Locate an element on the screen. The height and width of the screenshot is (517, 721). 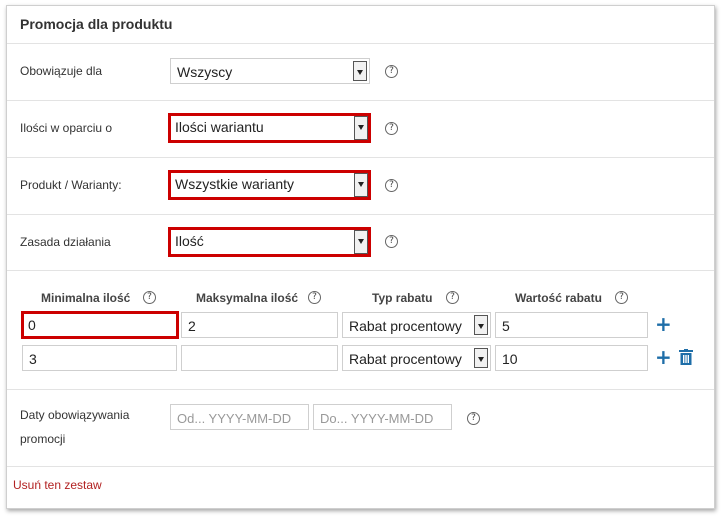
max-qty-input: 2 is located at coordinates (259, 325).